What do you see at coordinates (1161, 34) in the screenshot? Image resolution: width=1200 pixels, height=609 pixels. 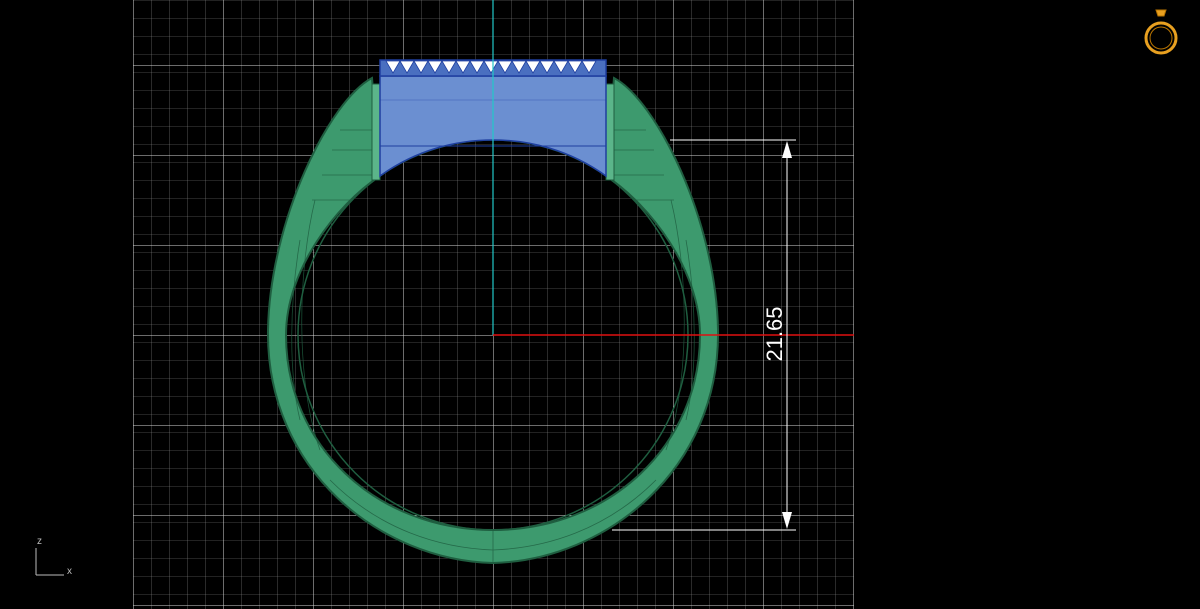 I see `ring-icon` at bounding box center [1161, 34].